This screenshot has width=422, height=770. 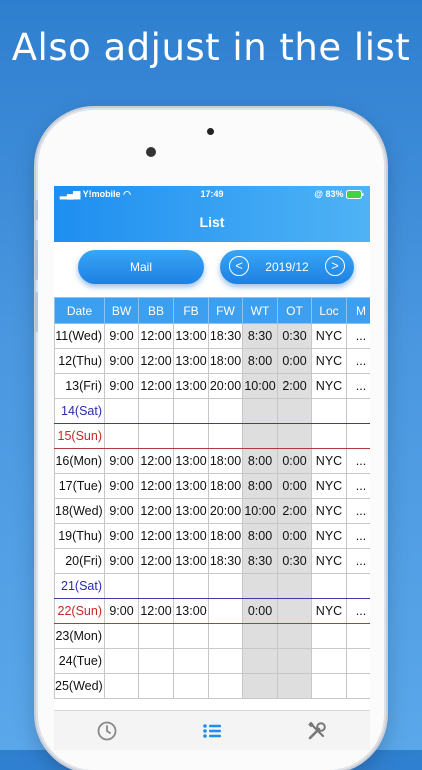 I want to click on cell-wt: 10:00, so click(x=260, y=386).